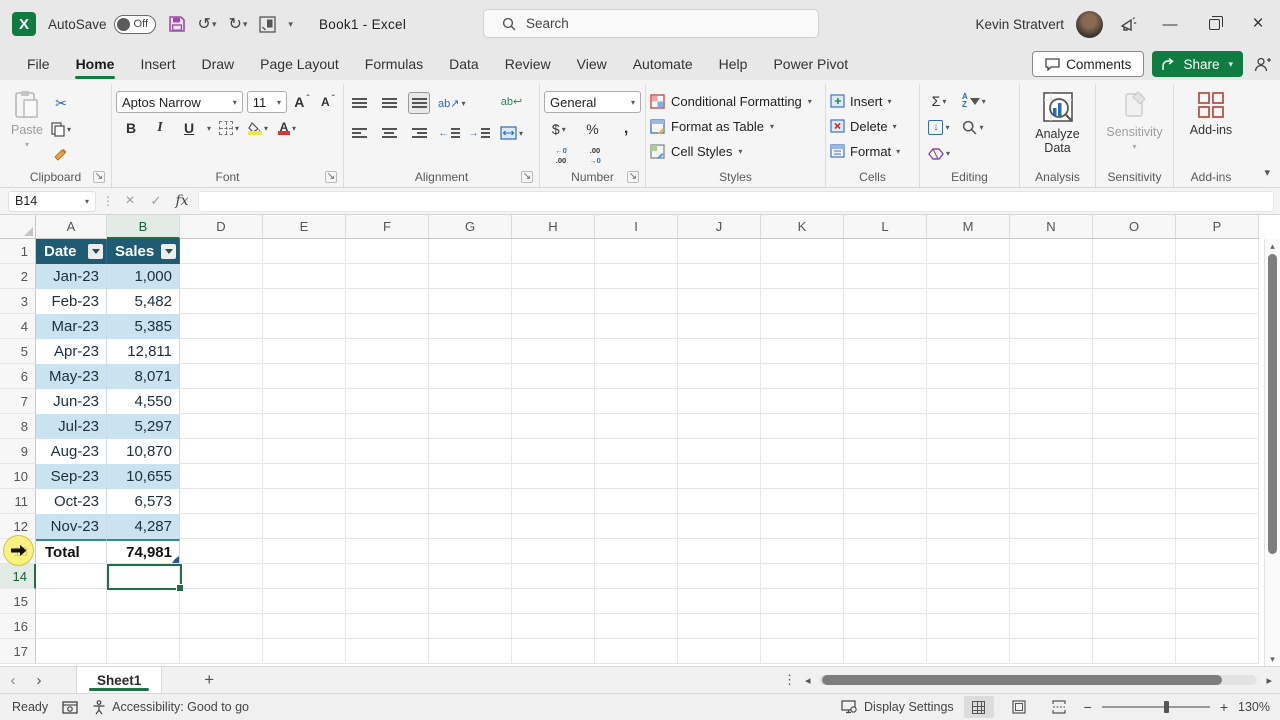 The image size is (1280, 720). Describe the element at coordinates (130, 201) in the screenshot. I see `cancel-button: ×` at that location.